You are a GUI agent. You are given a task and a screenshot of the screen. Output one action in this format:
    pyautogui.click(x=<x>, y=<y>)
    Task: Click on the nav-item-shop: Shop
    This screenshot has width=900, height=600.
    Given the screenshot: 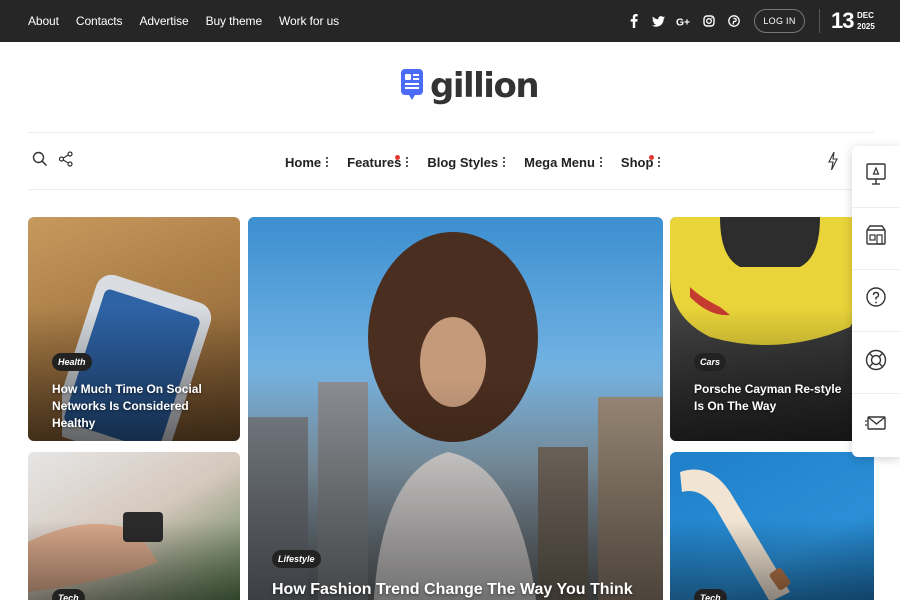 What is the action you would take?
    pyautogui.click(x=641, y=162)
    